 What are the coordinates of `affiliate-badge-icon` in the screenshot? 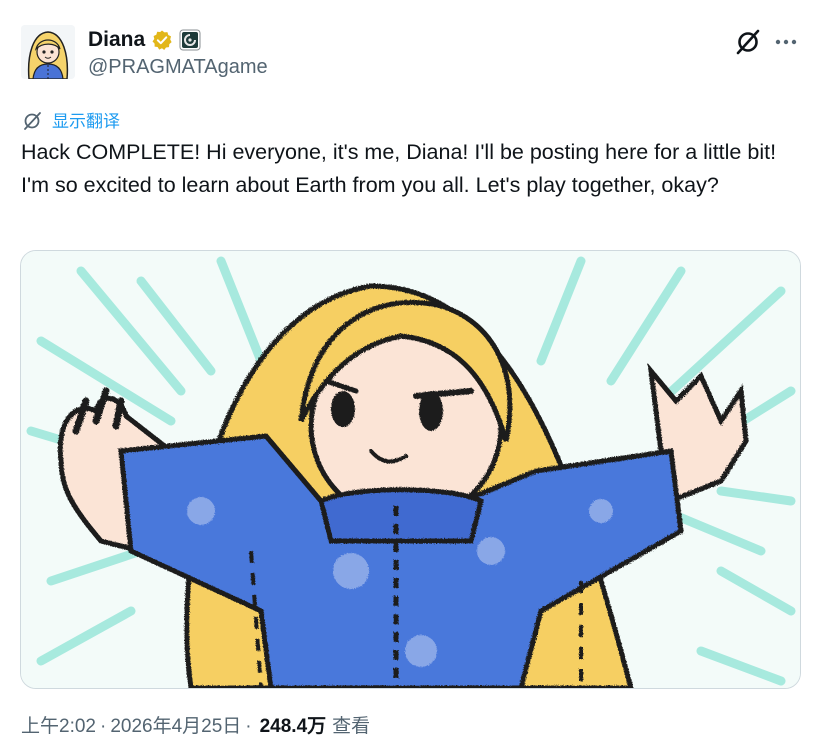 It's located at (190, 40).